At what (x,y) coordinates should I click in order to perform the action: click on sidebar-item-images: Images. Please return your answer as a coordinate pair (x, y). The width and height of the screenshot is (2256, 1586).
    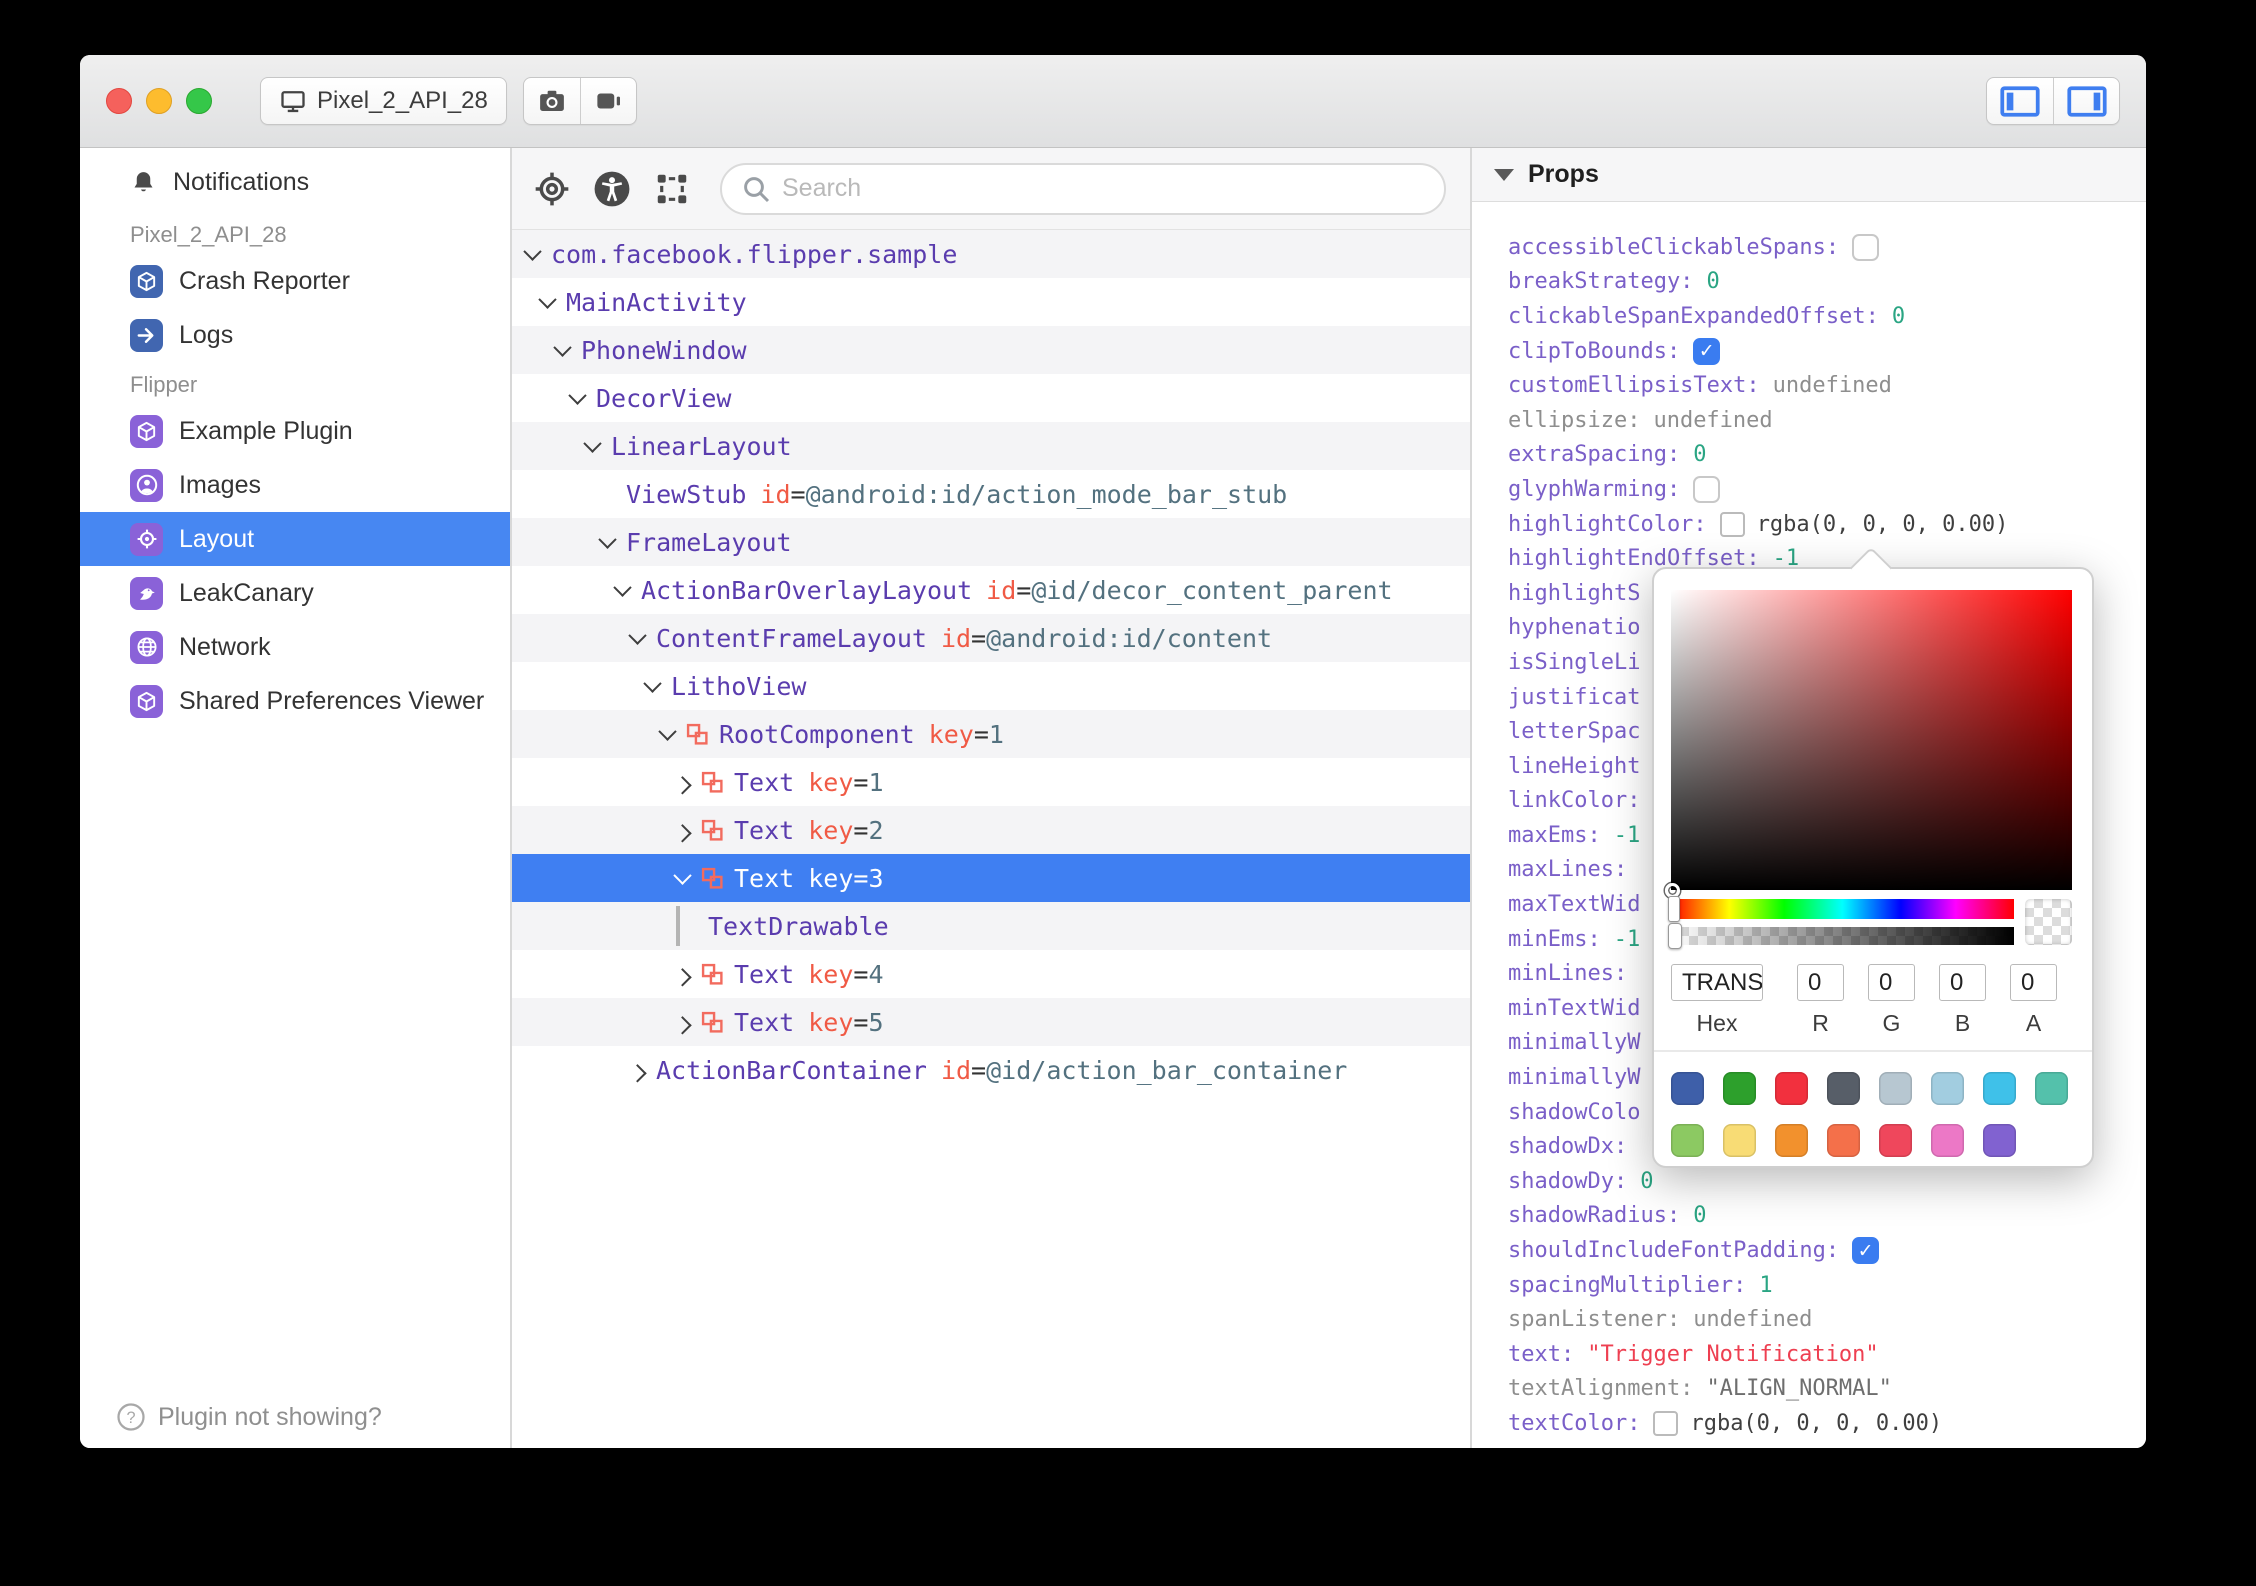
    Looking at the image, I should click on (295, 485).